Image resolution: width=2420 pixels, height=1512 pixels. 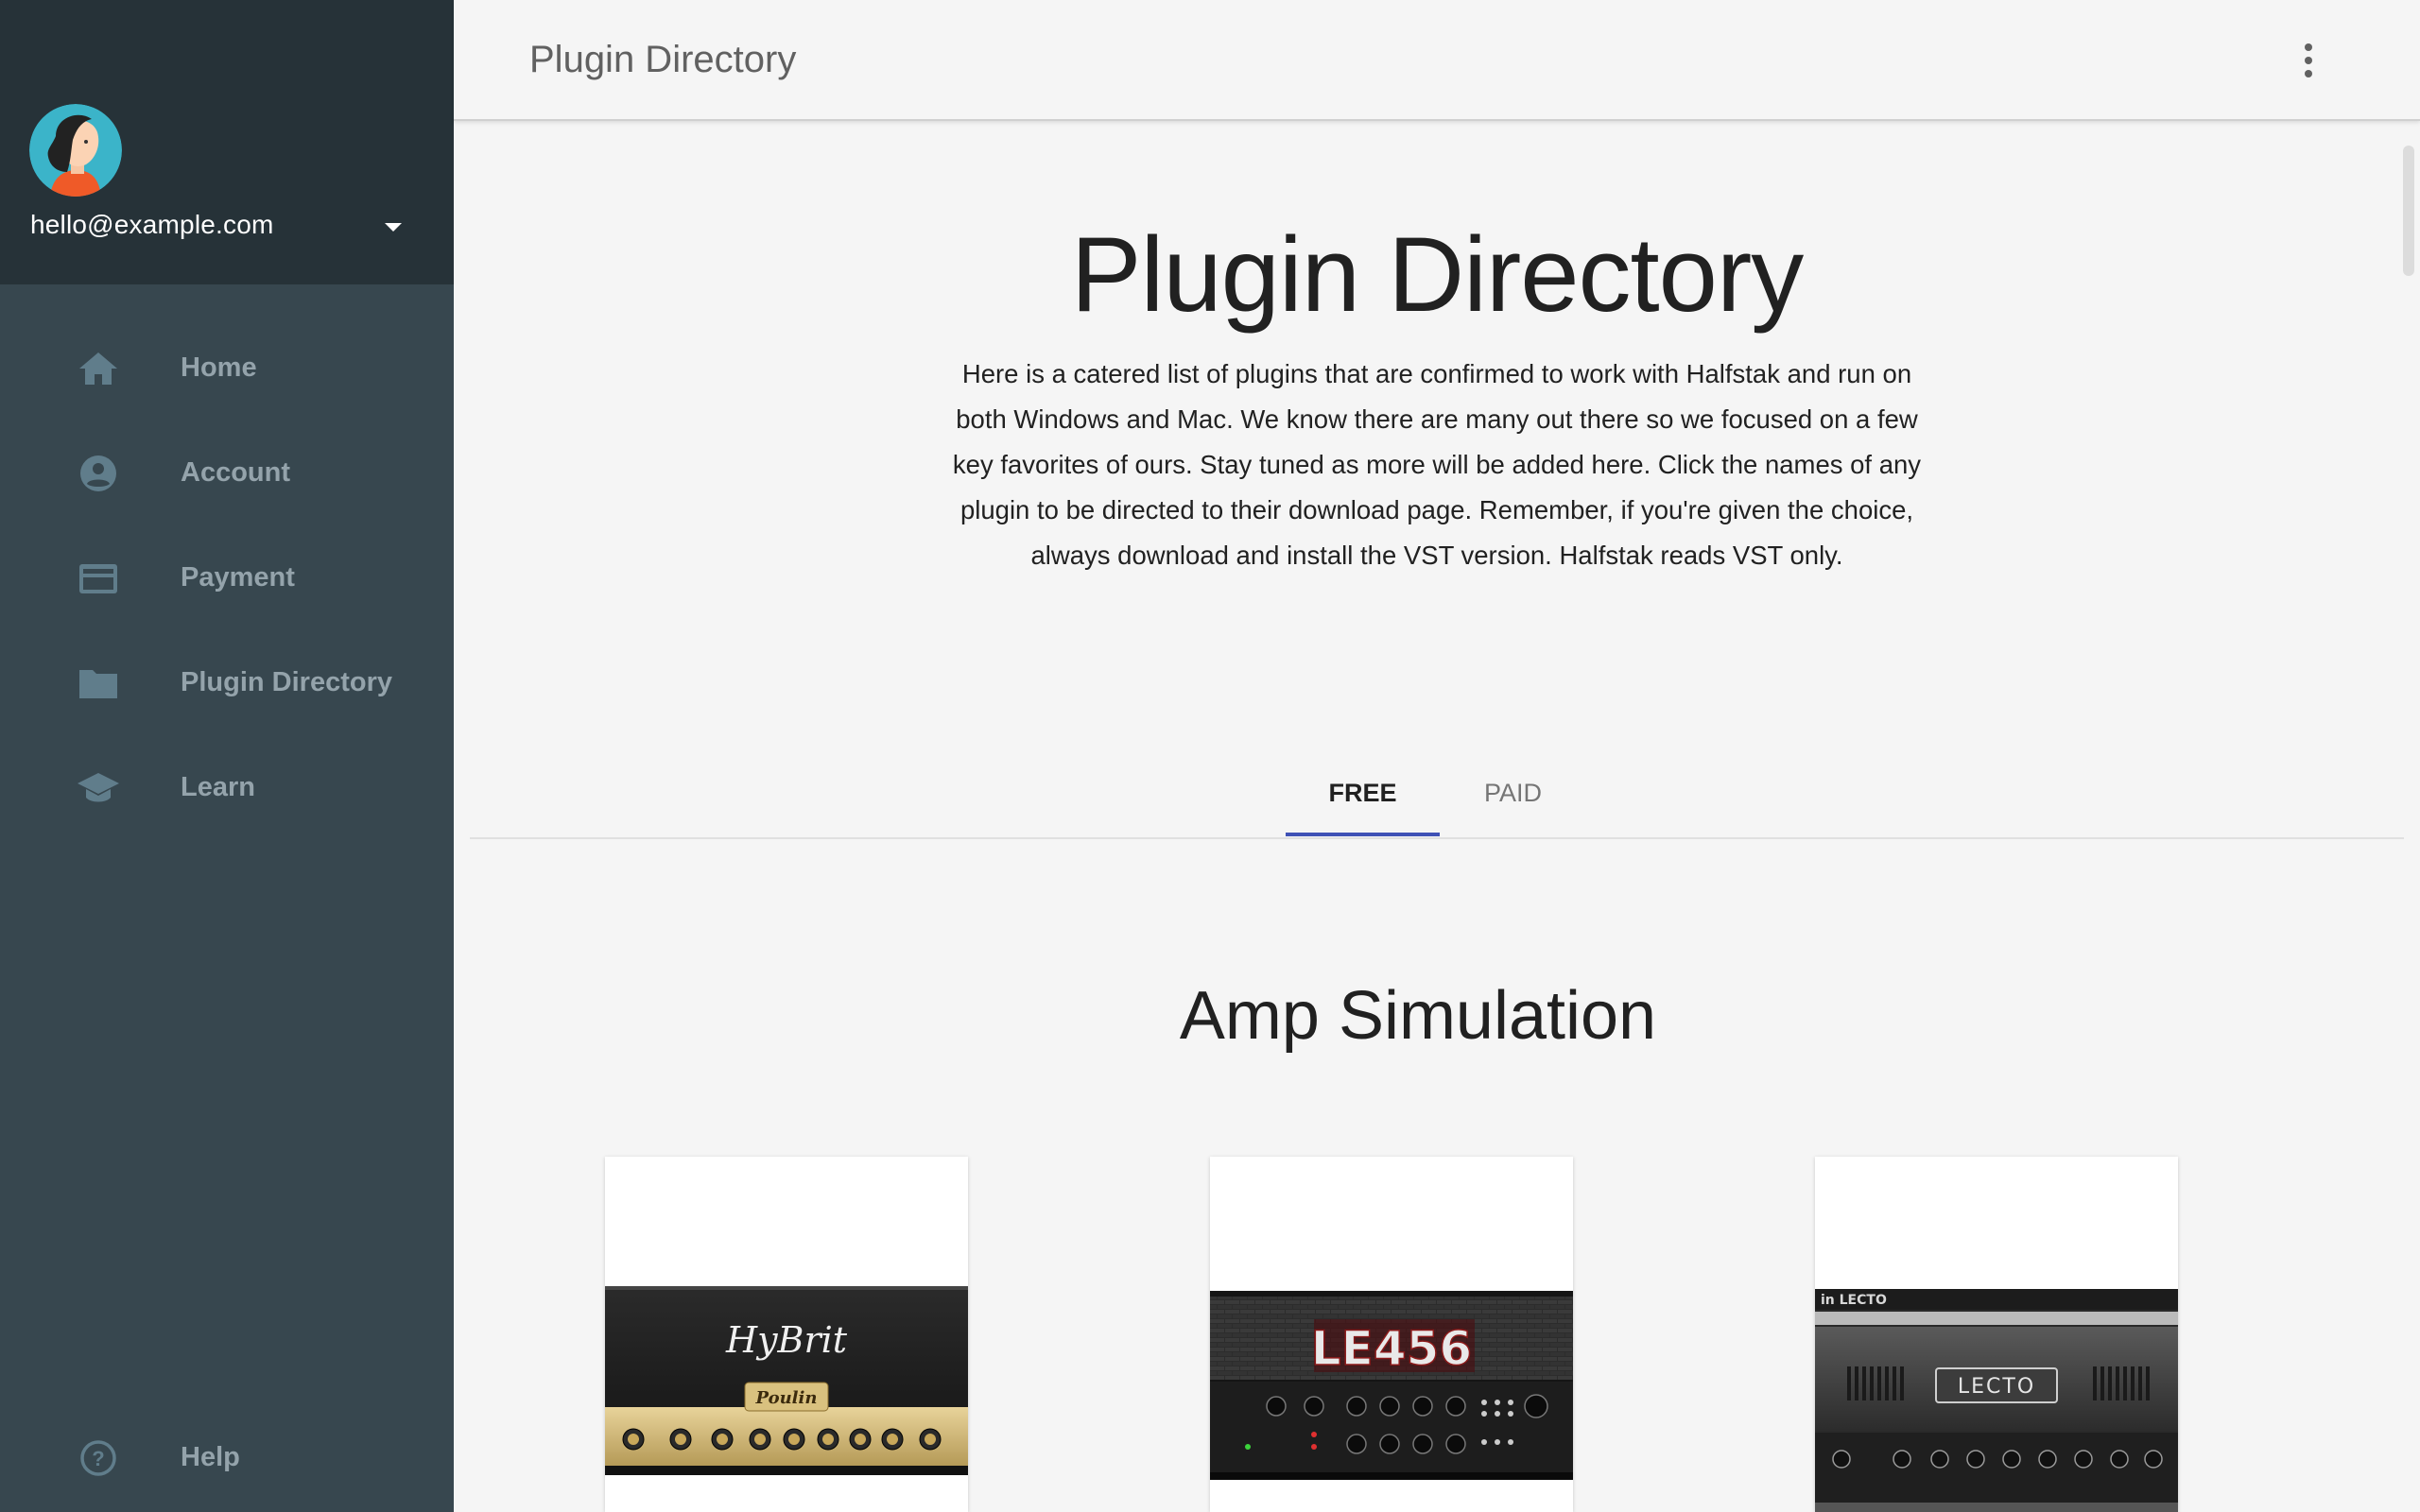 What do you see at coordinates (2308, 60) in the screenshot?
I see `more-vert-icon` at bounding box center [2308, 60].